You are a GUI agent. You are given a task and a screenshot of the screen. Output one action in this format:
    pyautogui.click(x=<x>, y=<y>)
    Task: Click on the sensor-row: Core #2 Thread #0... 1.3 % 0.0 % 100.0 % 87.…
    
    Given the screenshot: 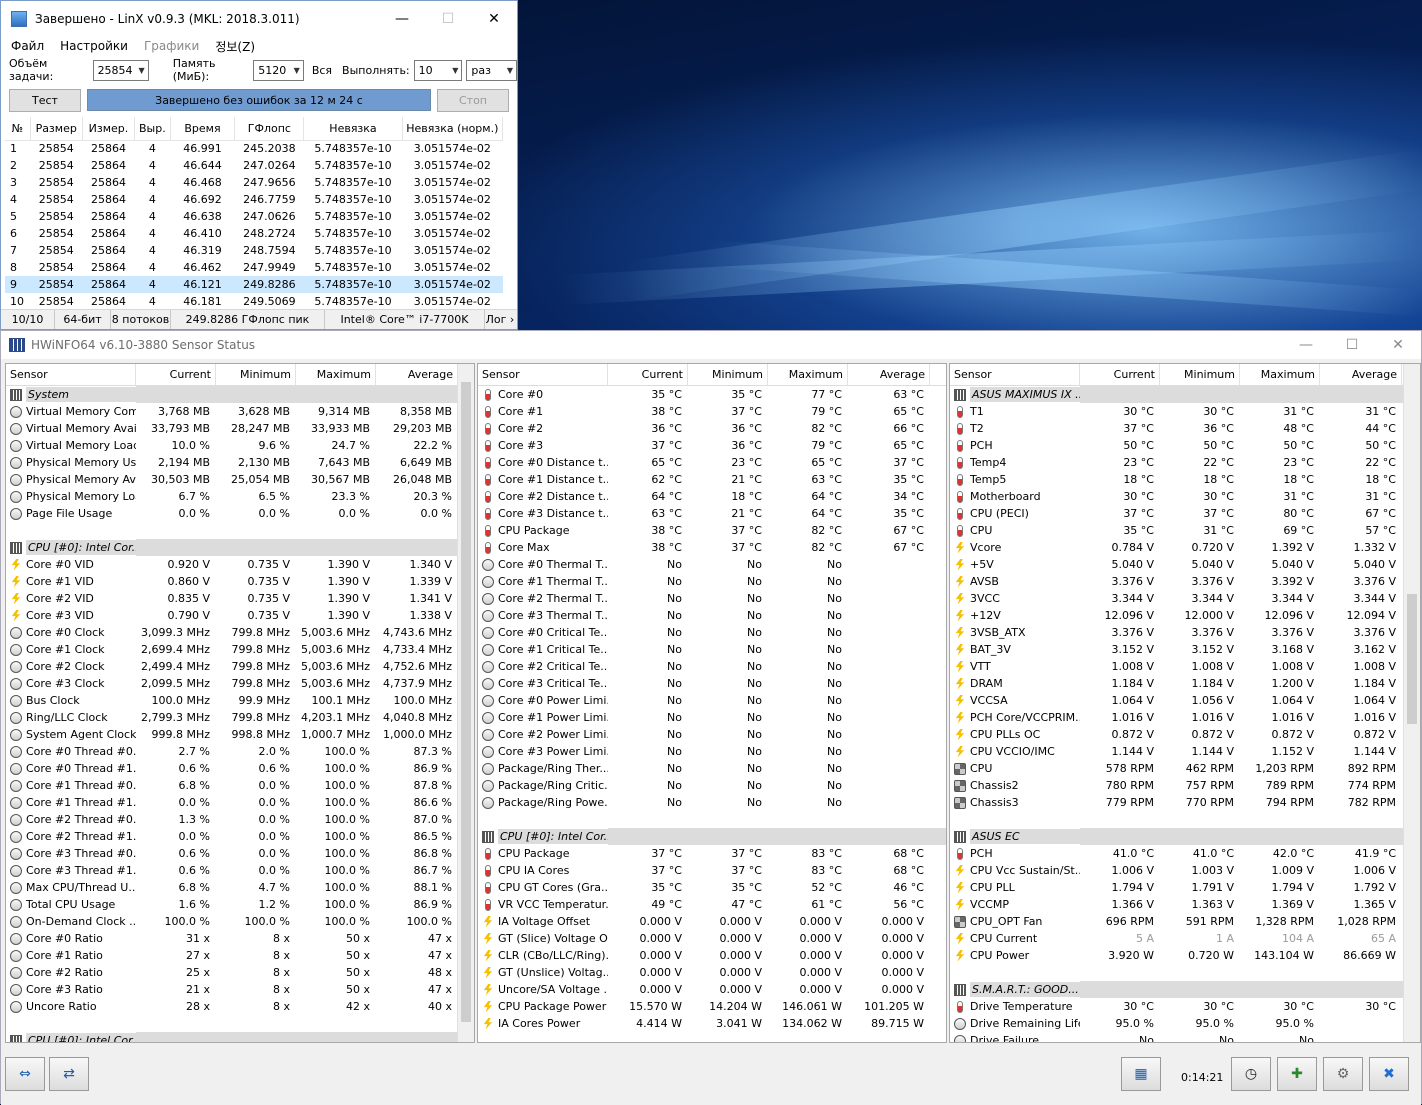 What is the action you would take?
    pyautogui.click(x=240, y=819)
    